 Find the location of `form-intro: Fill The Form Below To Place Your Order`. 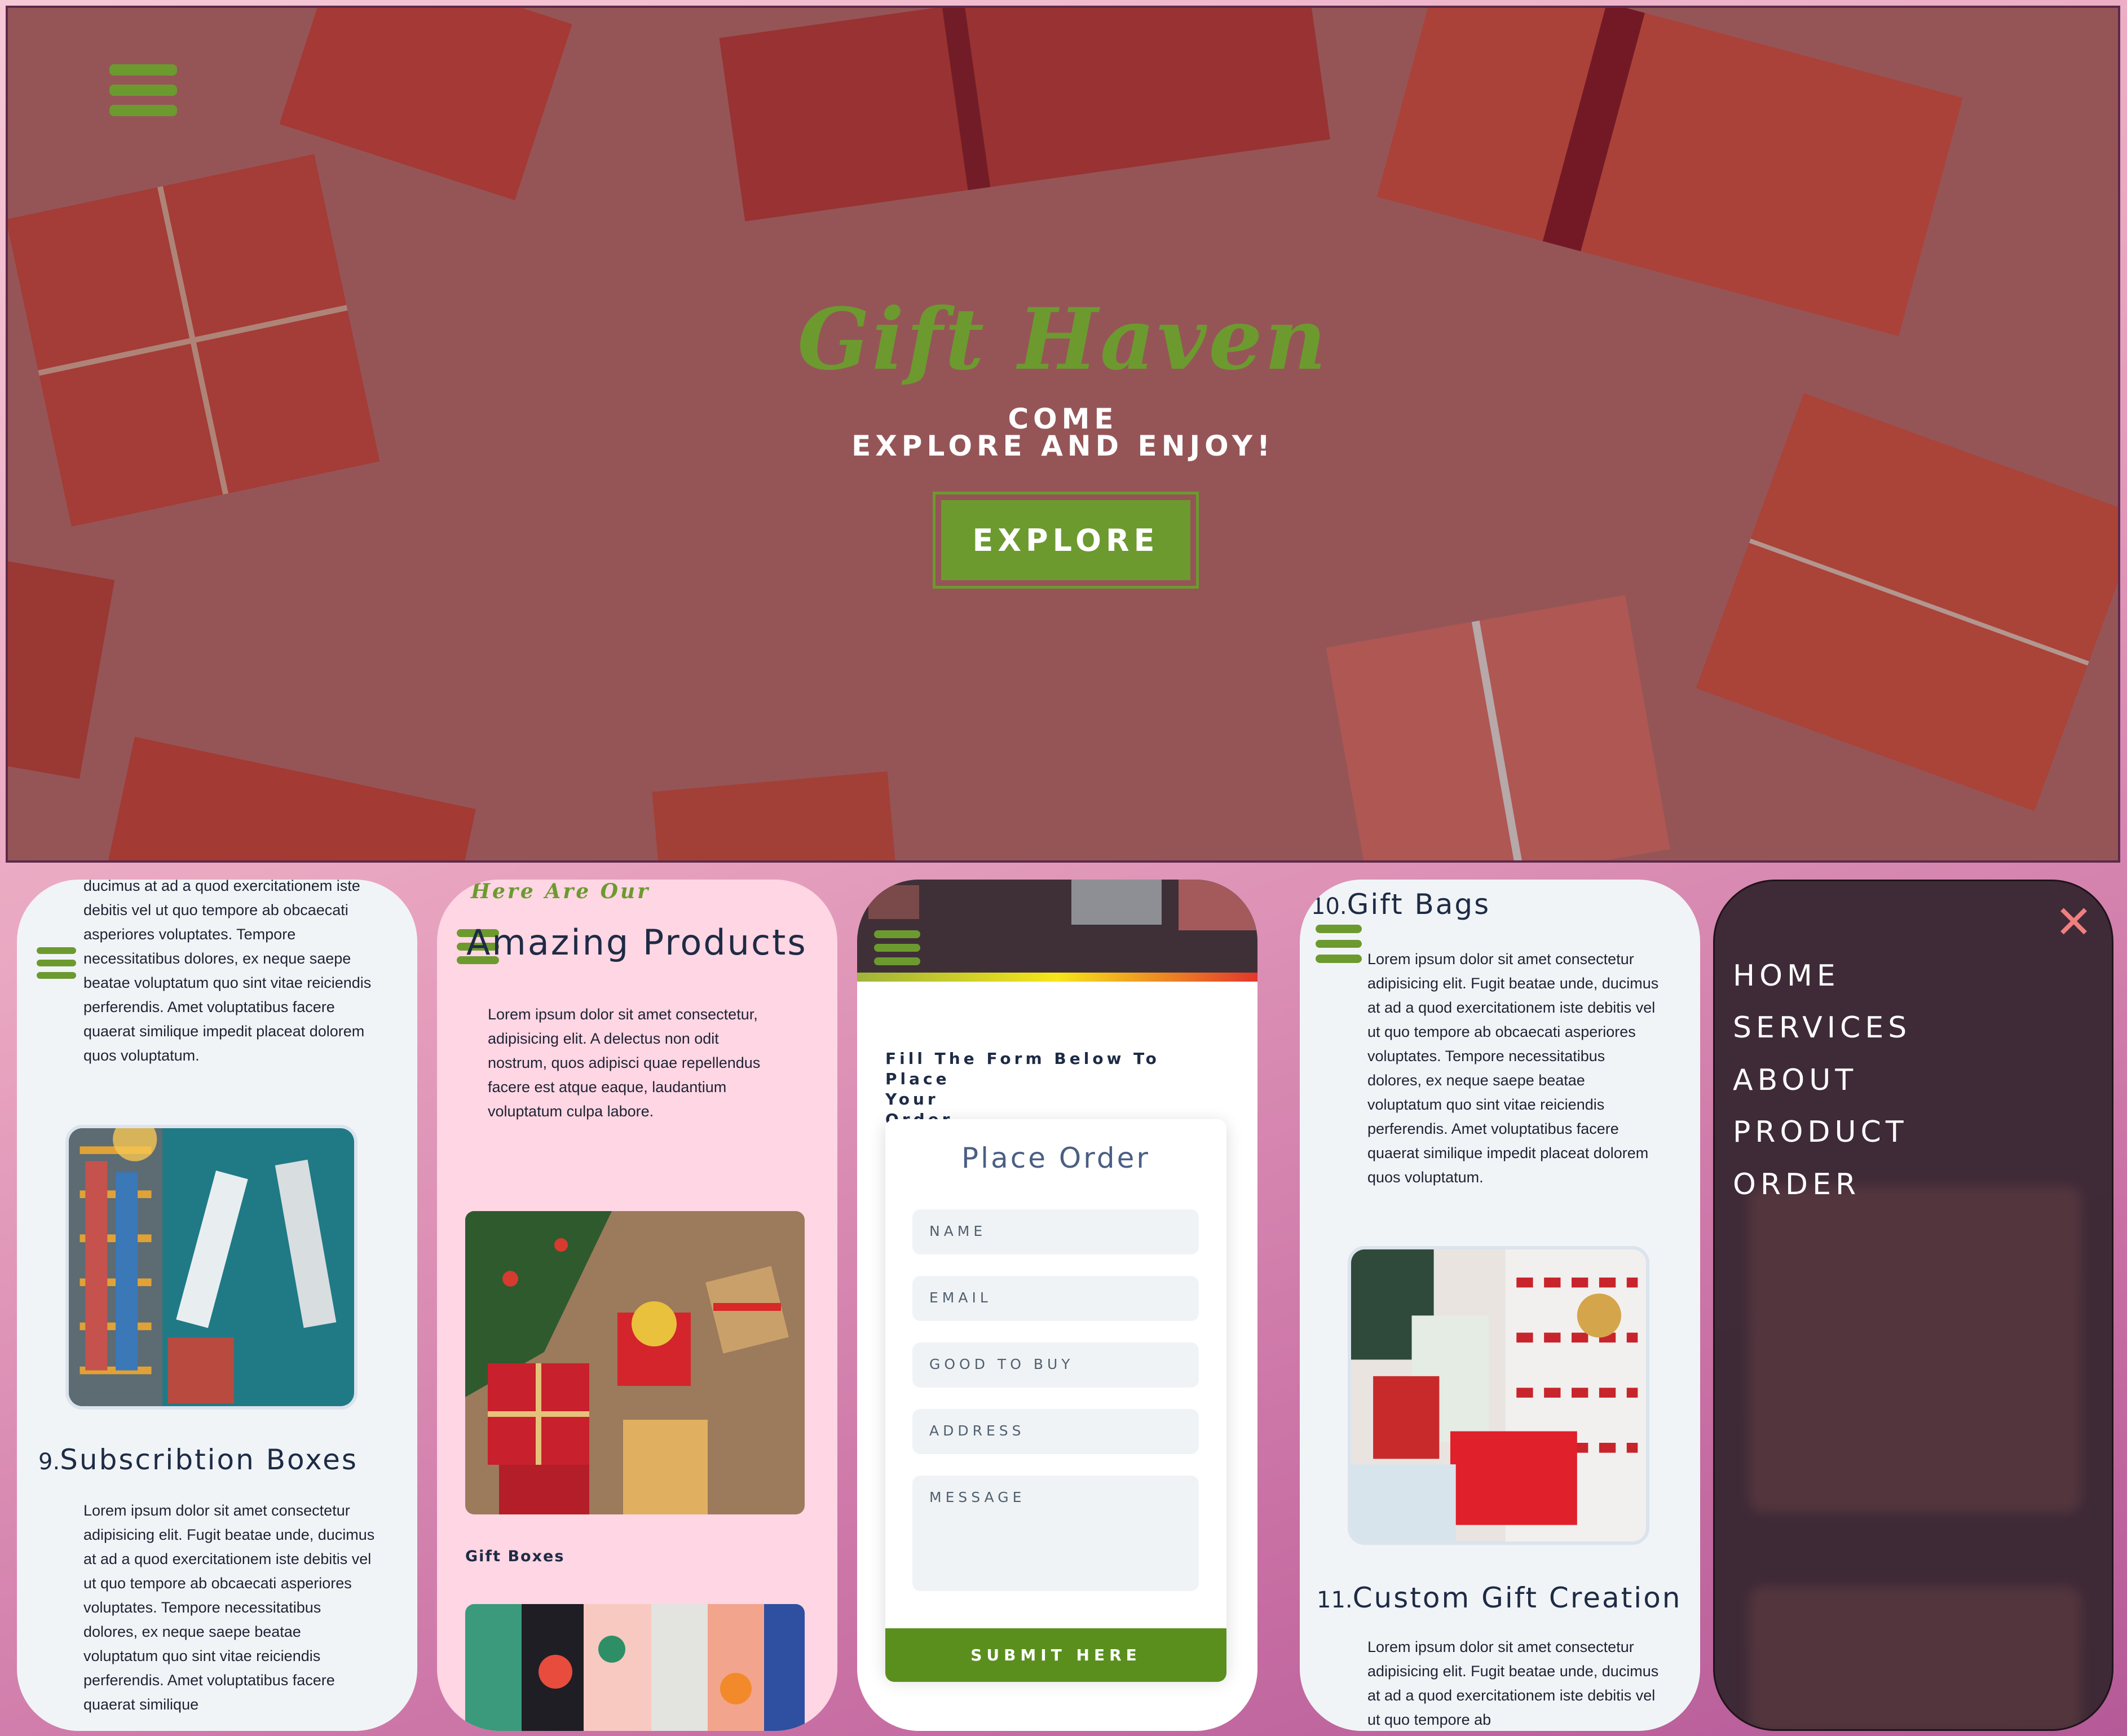

form-intro: Fill The Form Below To Place Your Order is located at coordinates (1054, 1089).